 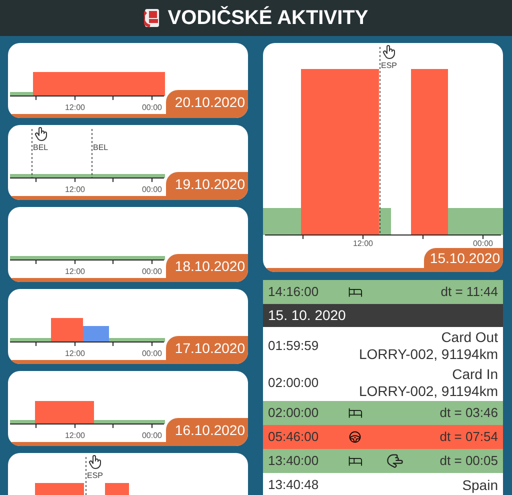 I want to click on day-card: 12:00 00:00 16.10.2020, so click(x=128, y=408).